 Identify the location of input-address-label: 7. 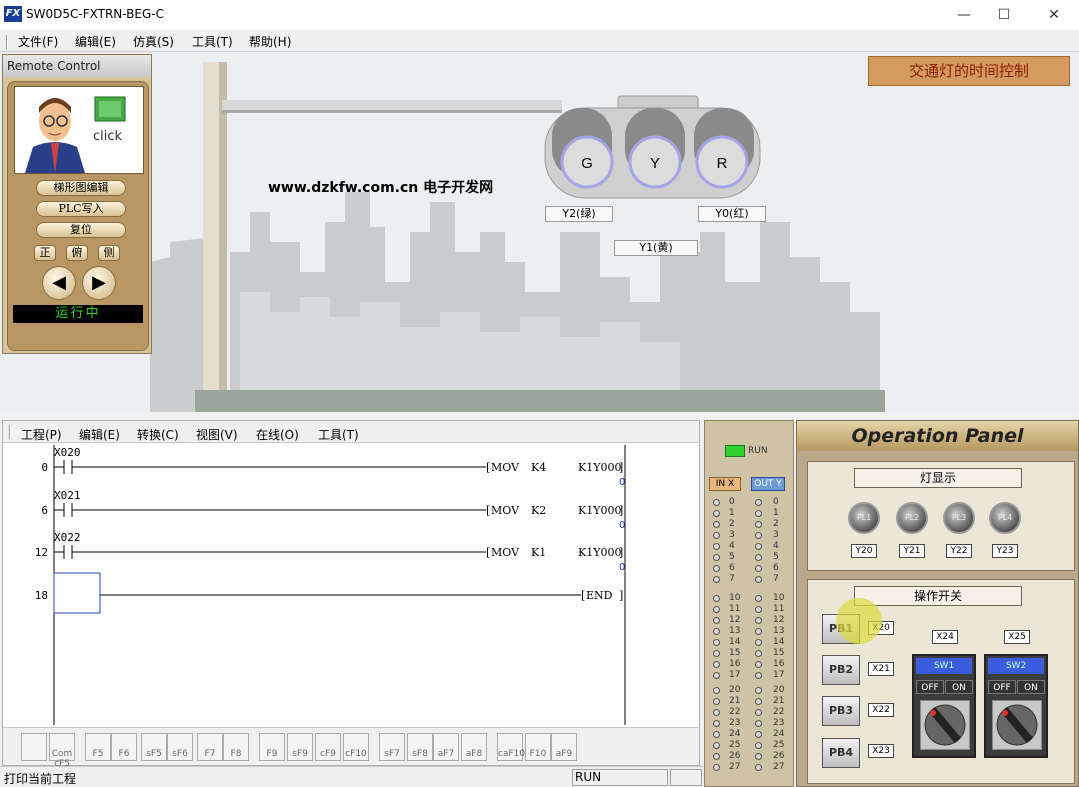
(732, 579).